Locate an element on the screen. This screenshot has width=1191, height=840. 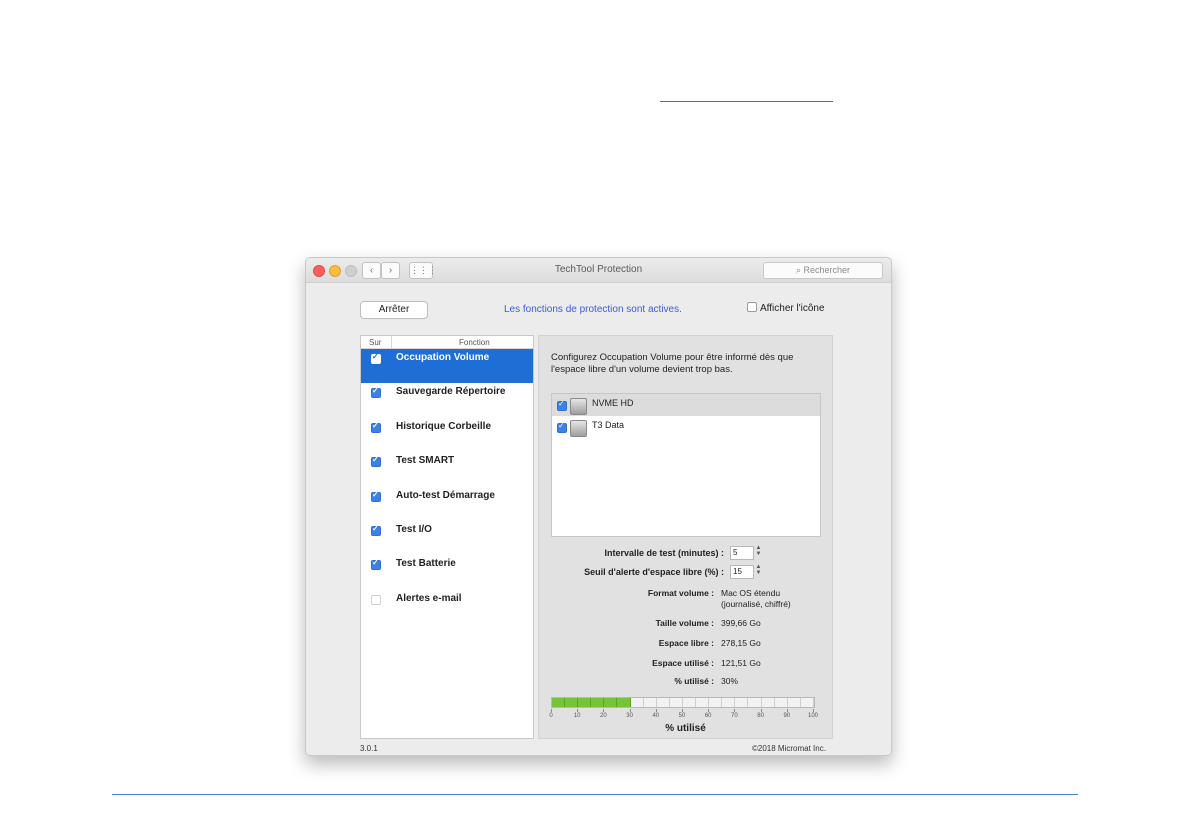
scale-tick-label: 70 is located at coordinates (734, 716).